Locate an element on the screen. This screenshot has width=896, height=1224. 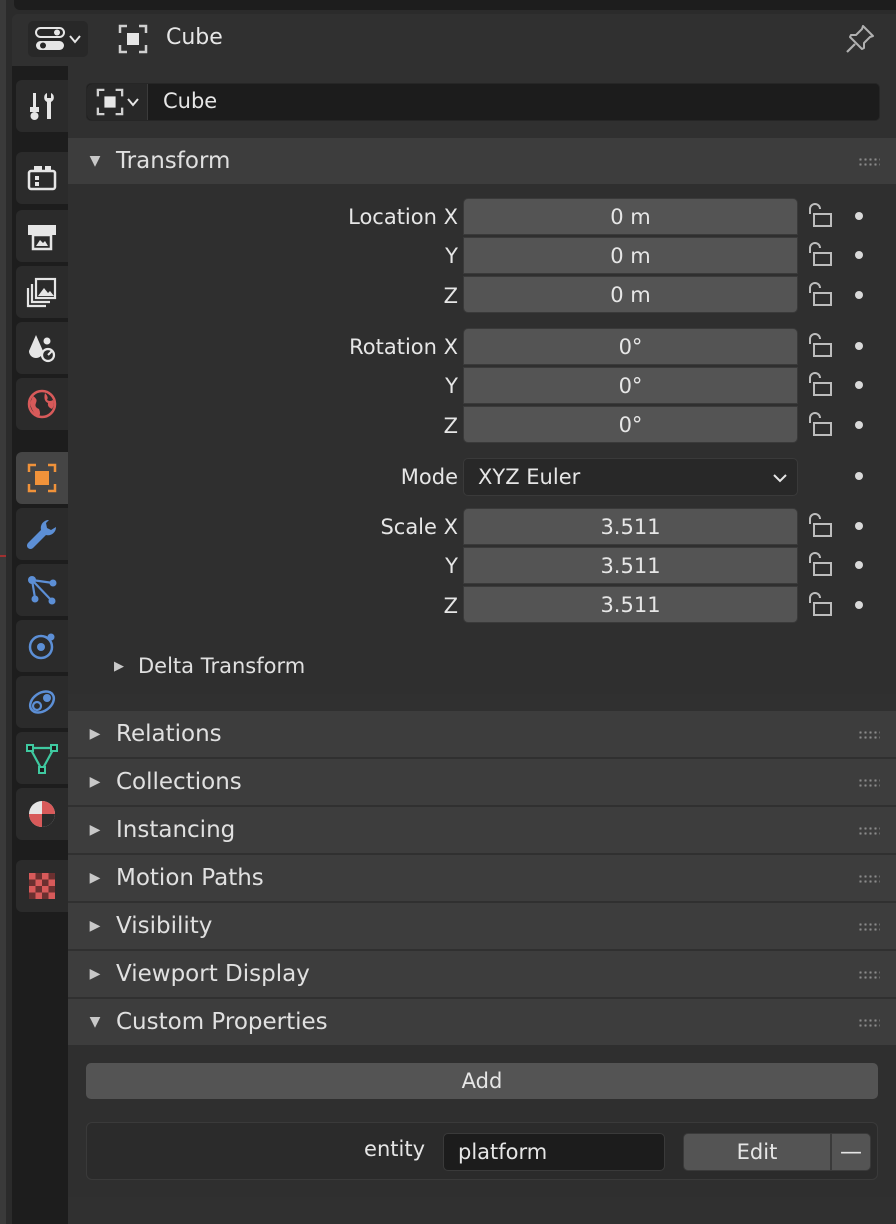
scale-z-label: Z is located at coordinates (450, 606).